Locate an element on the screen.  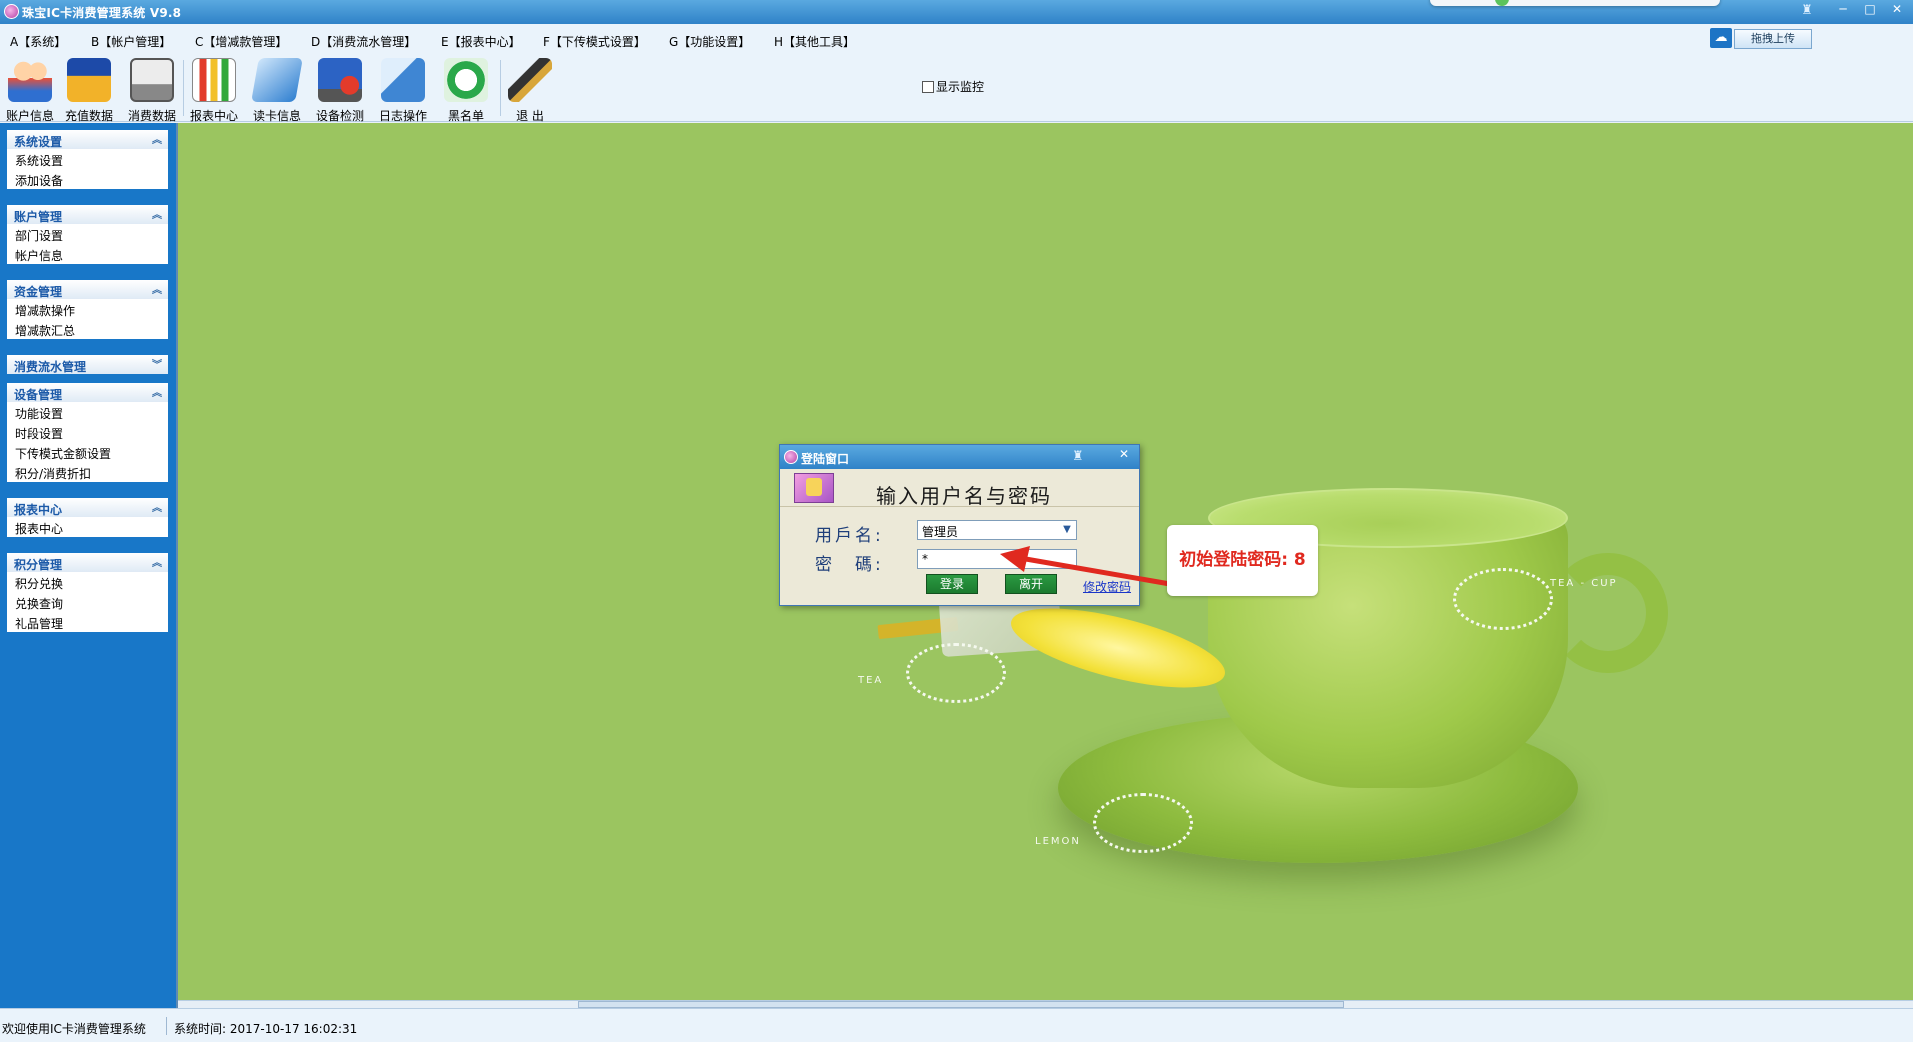
username-select: 管理员 ▼ is located at coordinates (997, 530).